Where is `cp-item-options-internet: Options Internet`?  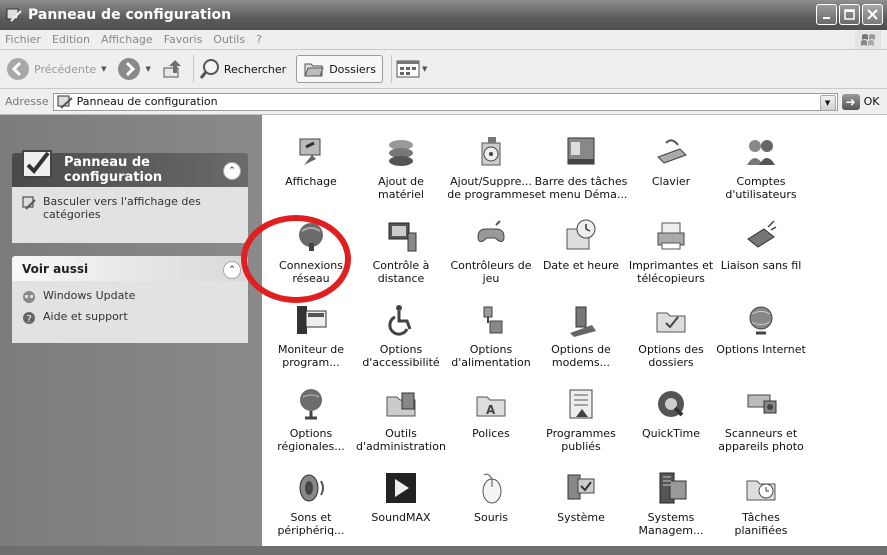 cp-item-options-internet: Options Internet is located at coordinates (761, 345).